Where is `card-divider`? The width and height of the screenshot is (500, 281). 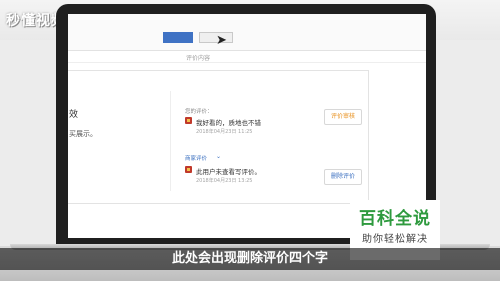 card-divider is located at coordinates (170, 141).